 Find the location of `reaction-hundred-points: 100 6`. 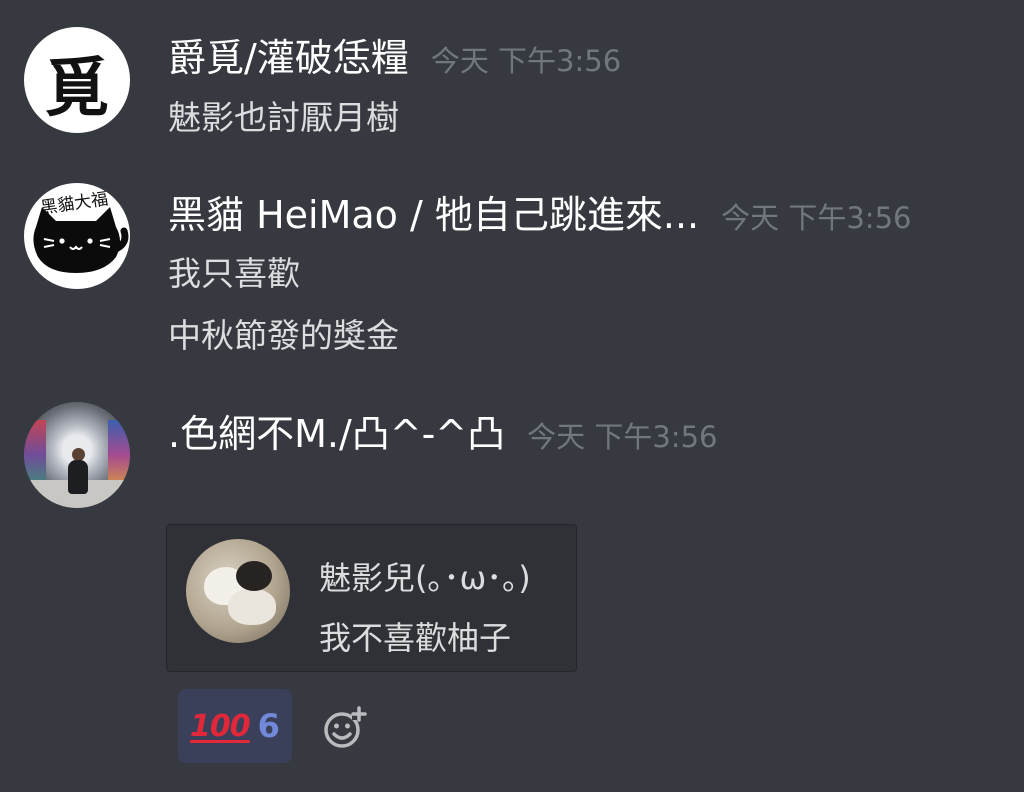

reaction-hundred-points: 100 6 is located at coordinates (235, 726).